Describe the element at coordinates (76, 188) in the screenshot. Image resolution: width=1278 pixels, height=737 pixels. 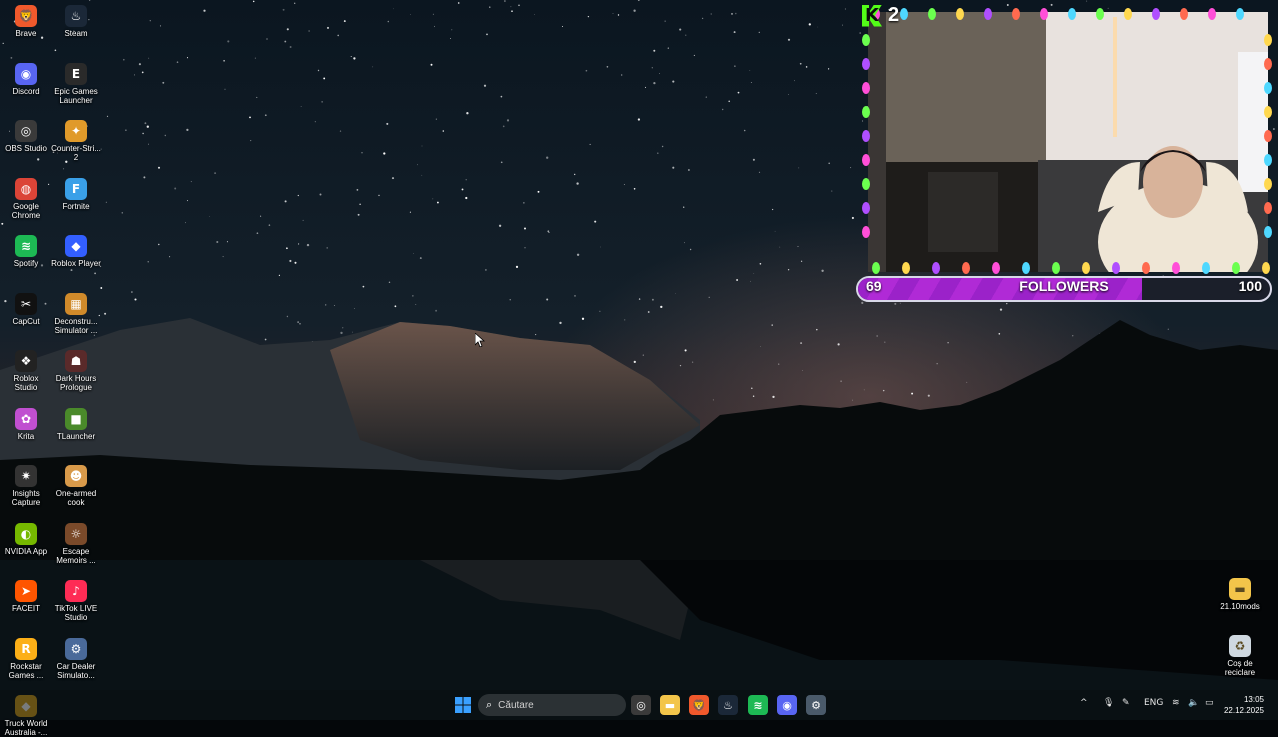
I see `fortnite-icon: F` at that location.